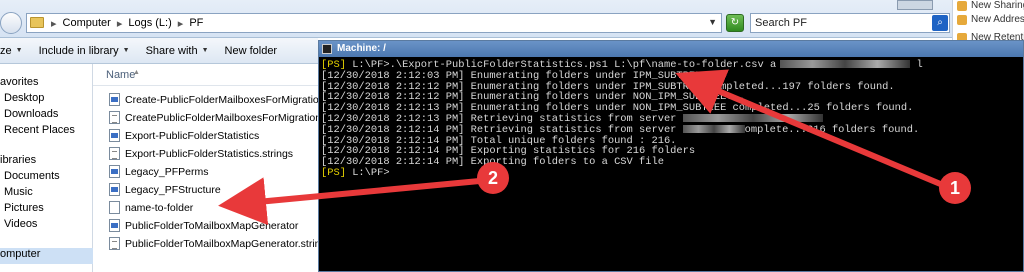 The width and height of the screenshot is (1024, 272). Describe the element at coordinates (850, 23) in the screenshot. I see `search-input: Search PF ⌕` at that location.